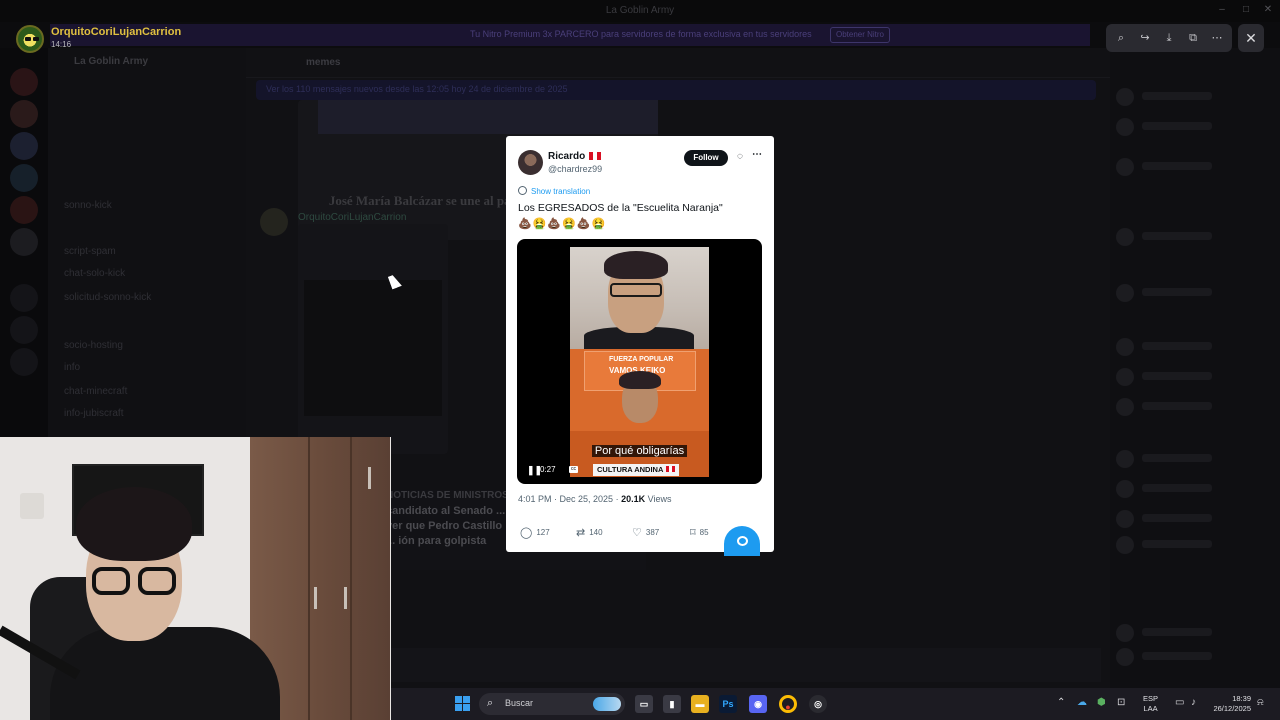  Describe the element at coordinates (700, 704) in the screenshot. I see `file-explorer-icon: ▬` at that location.